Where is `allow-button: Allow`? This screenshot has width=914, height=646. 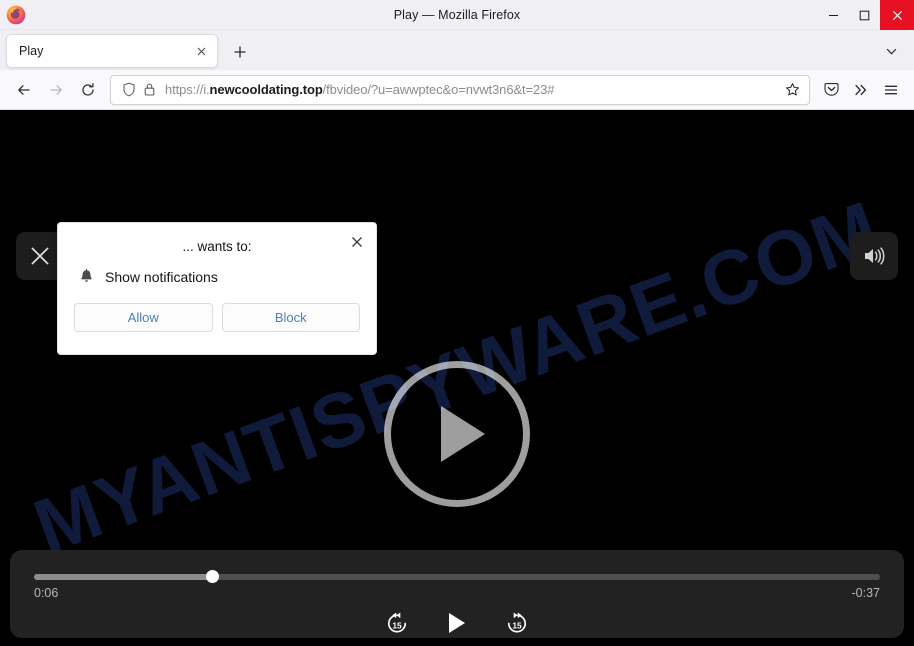
allow-button: Allow is located at coordinates (143, 317).